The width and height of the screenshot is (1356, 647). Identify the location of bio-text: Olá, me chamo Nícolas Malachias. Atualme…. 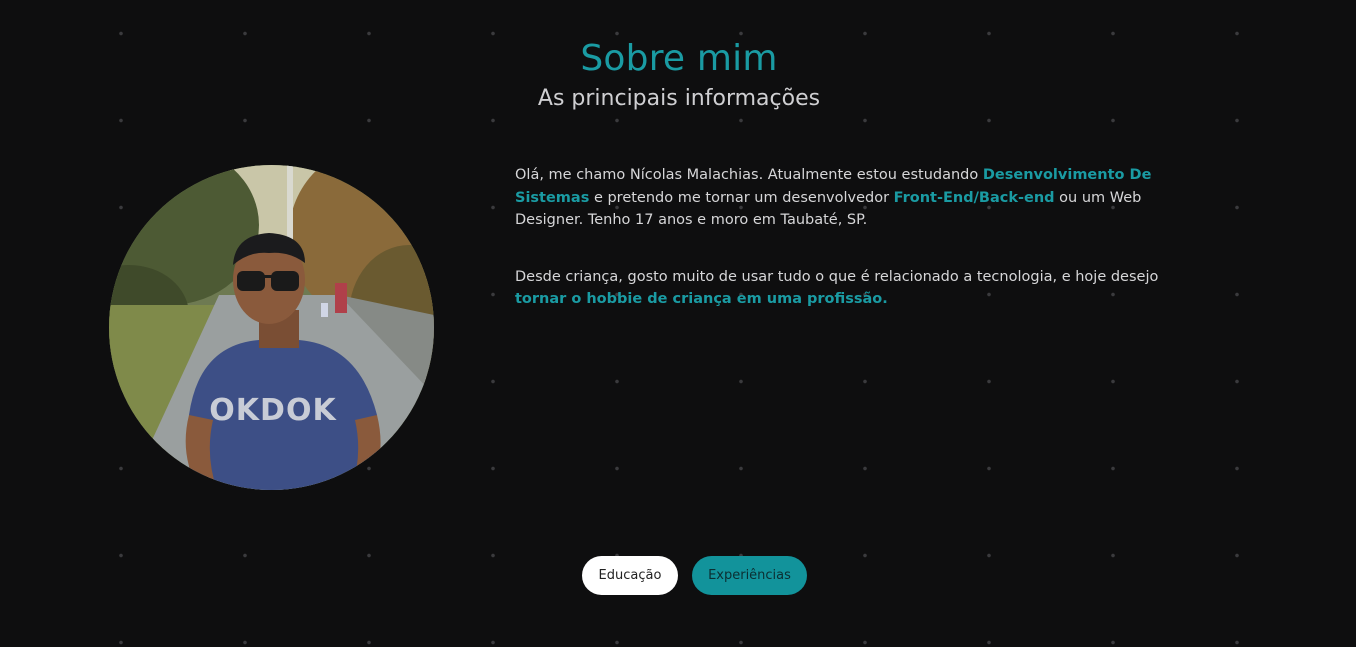
(860, 237).